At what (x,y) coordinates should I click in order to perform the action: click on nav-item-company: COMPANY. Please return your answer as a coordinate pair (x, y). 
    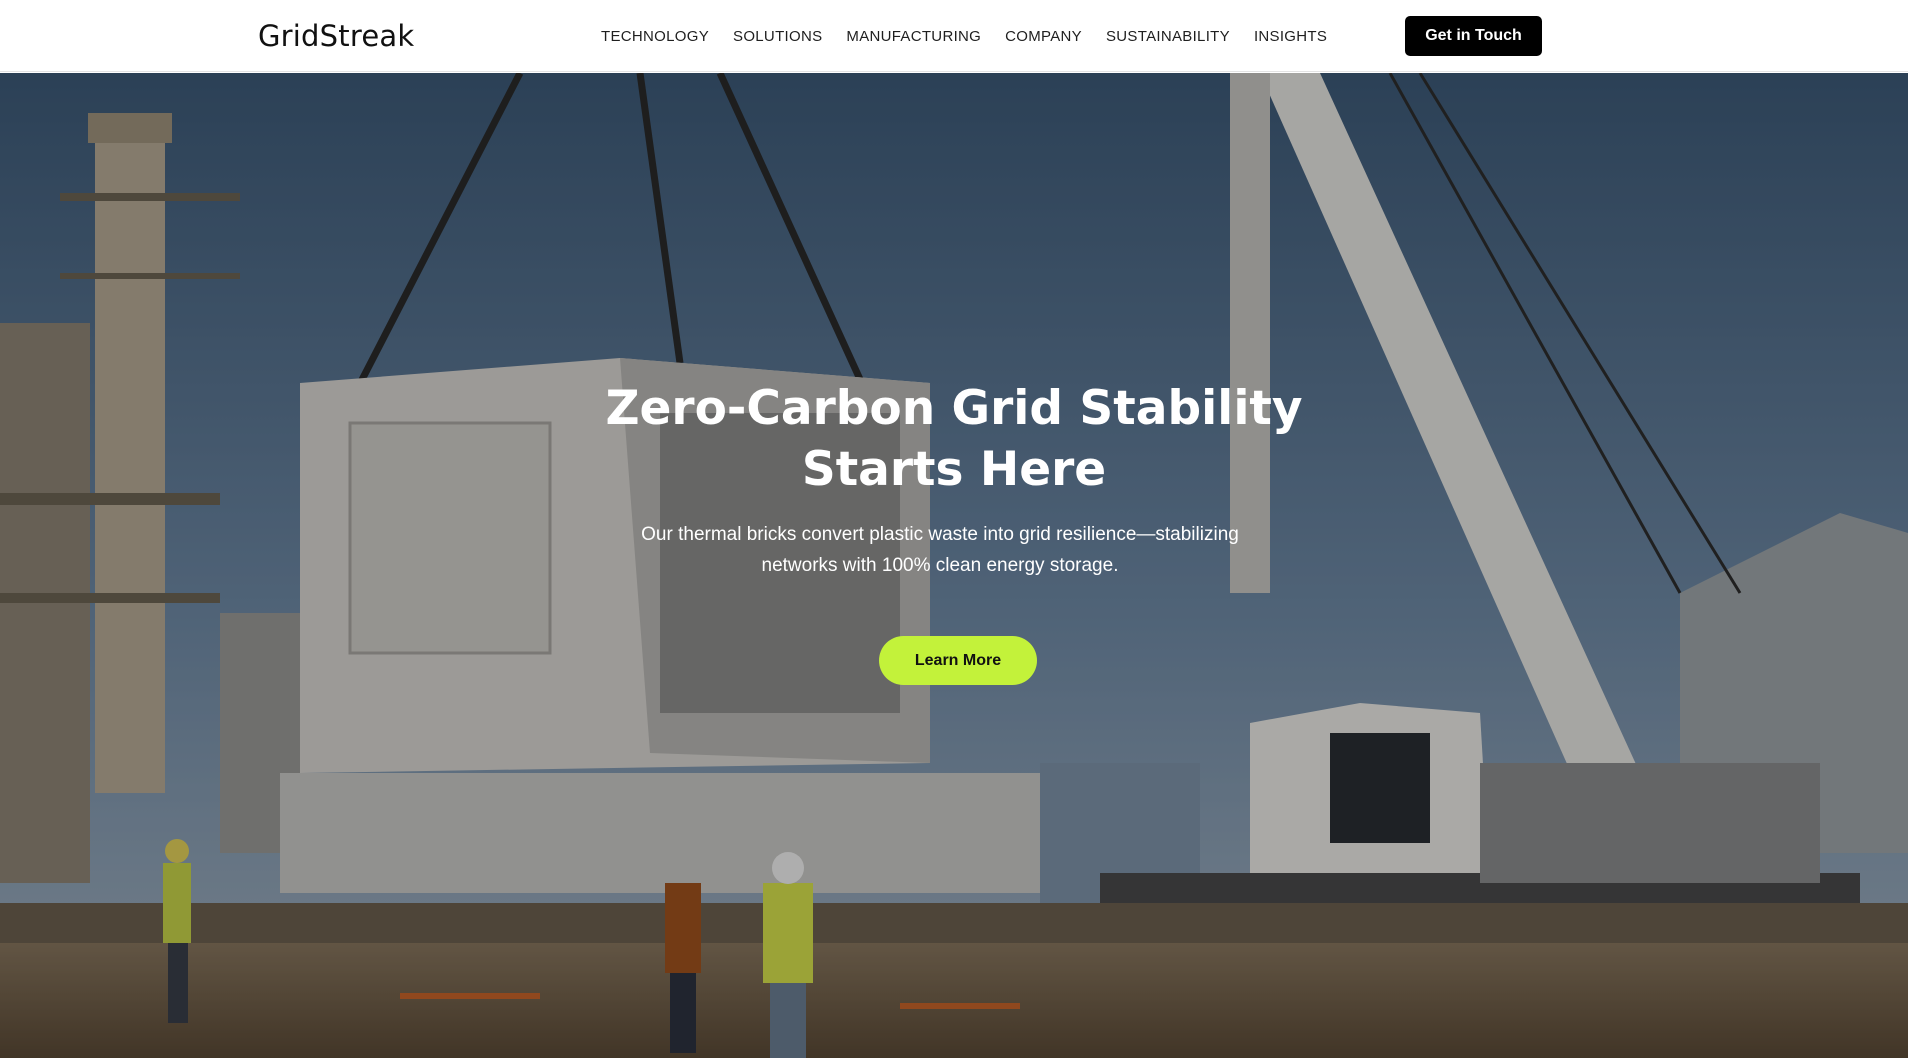
    Looking at the image, I should click on (1043, 37).